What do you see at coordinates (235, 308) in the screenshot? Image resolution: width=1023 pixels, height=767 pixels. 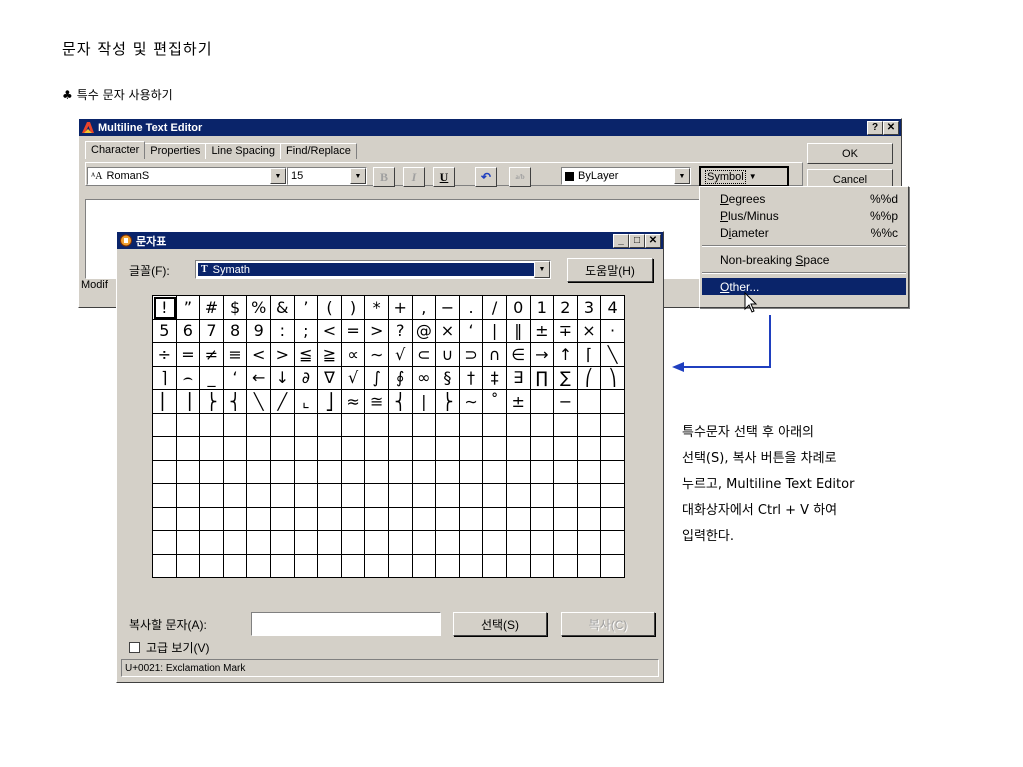 I see `glyph-cell: $` at bounding box center [235, 308].